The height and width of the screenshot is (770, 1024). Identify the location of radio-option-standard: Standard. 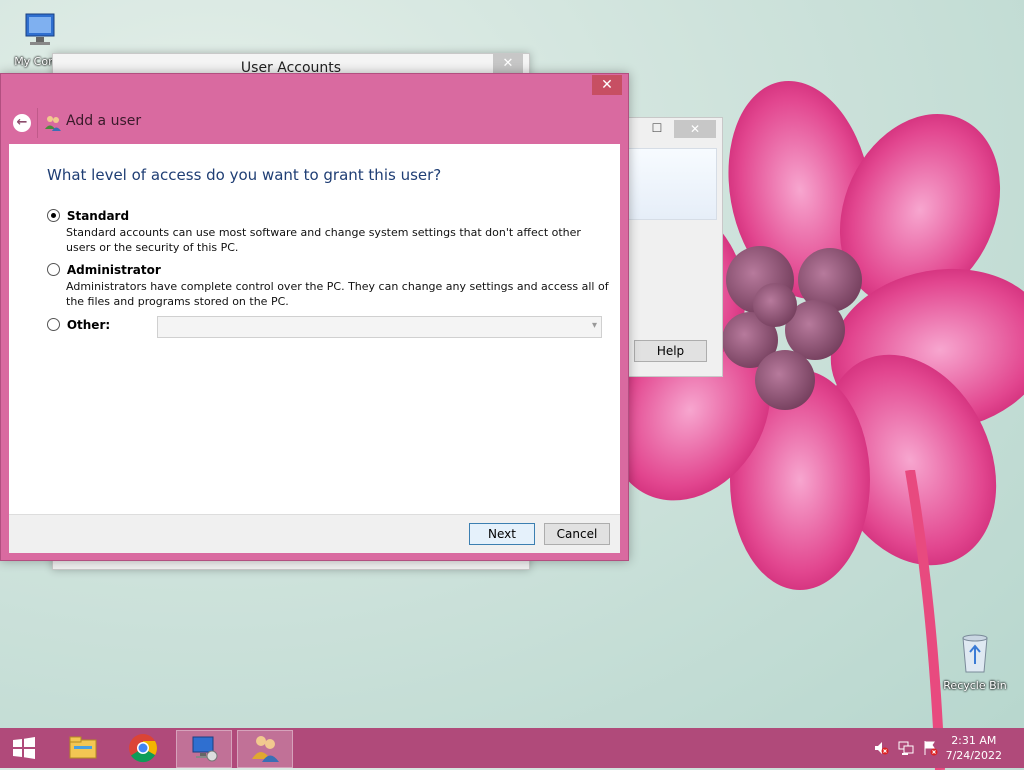
(88, 215).